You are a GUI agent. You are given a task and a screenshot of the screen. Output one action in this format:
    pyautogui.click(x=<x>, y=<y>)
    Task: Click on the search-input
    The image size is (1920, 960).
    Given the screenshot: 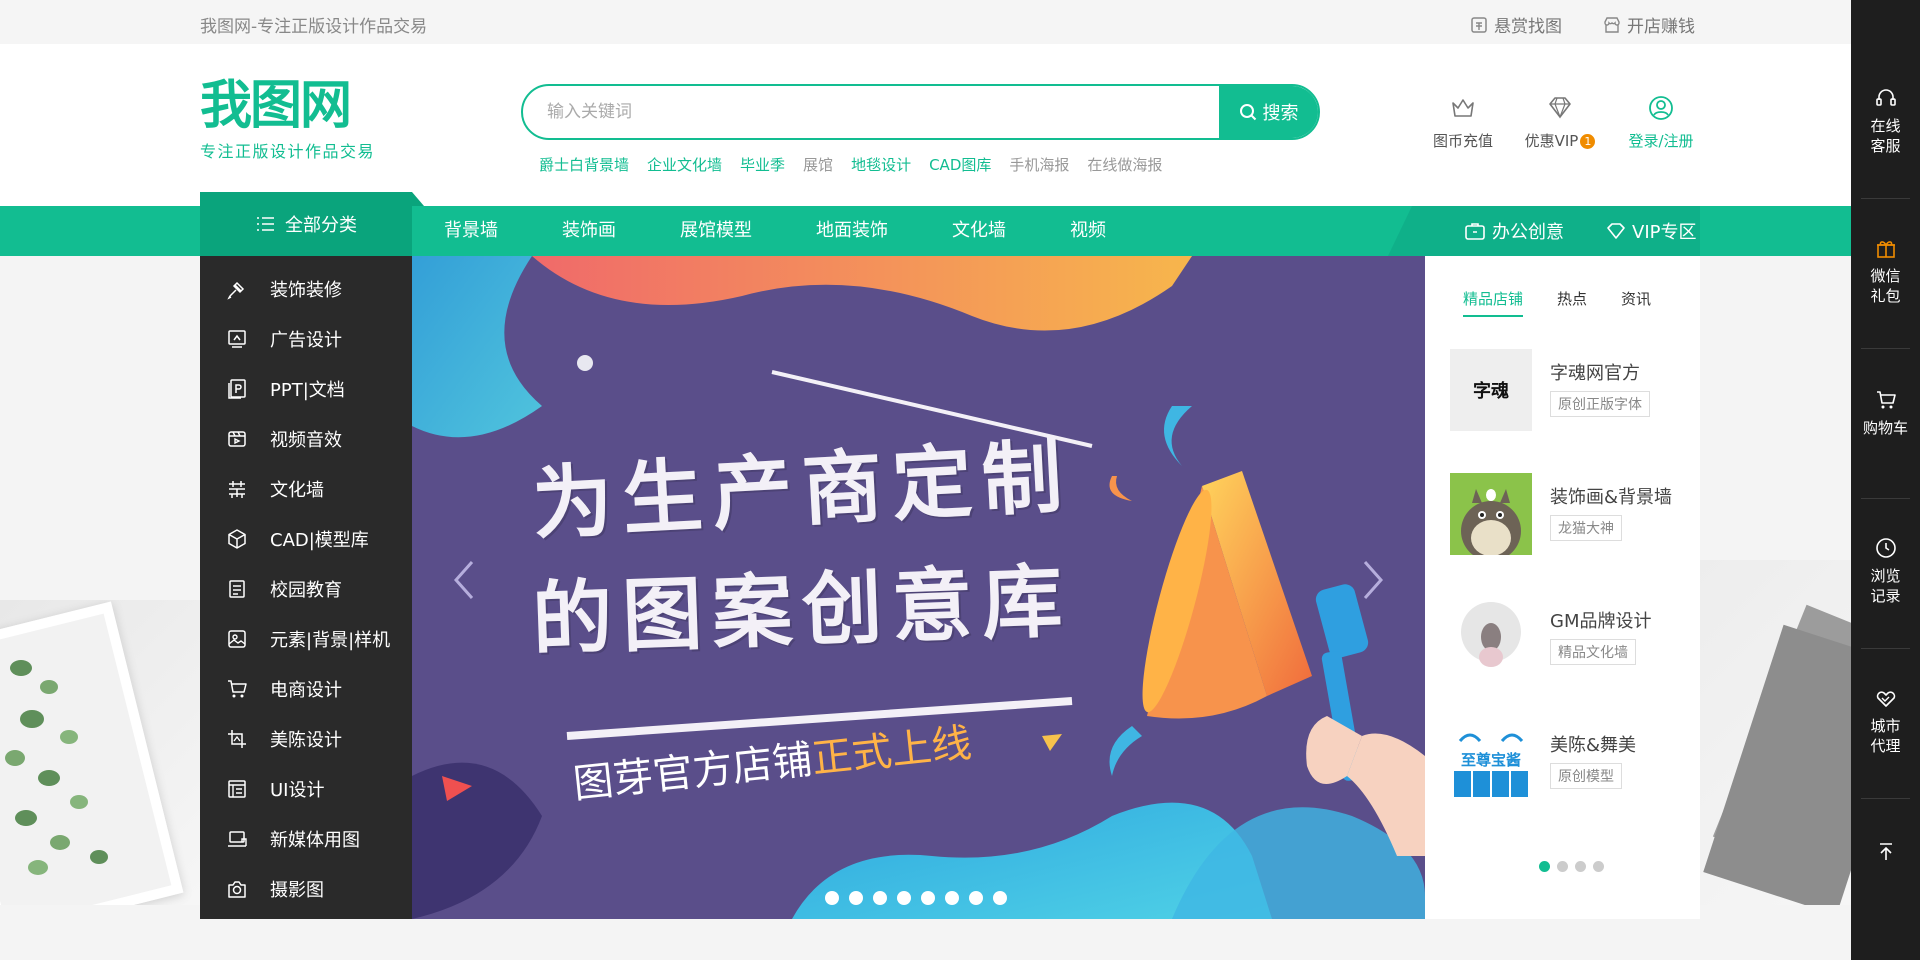 What is the action you would take?
    pyautogui.click(x=817, y=112)
    